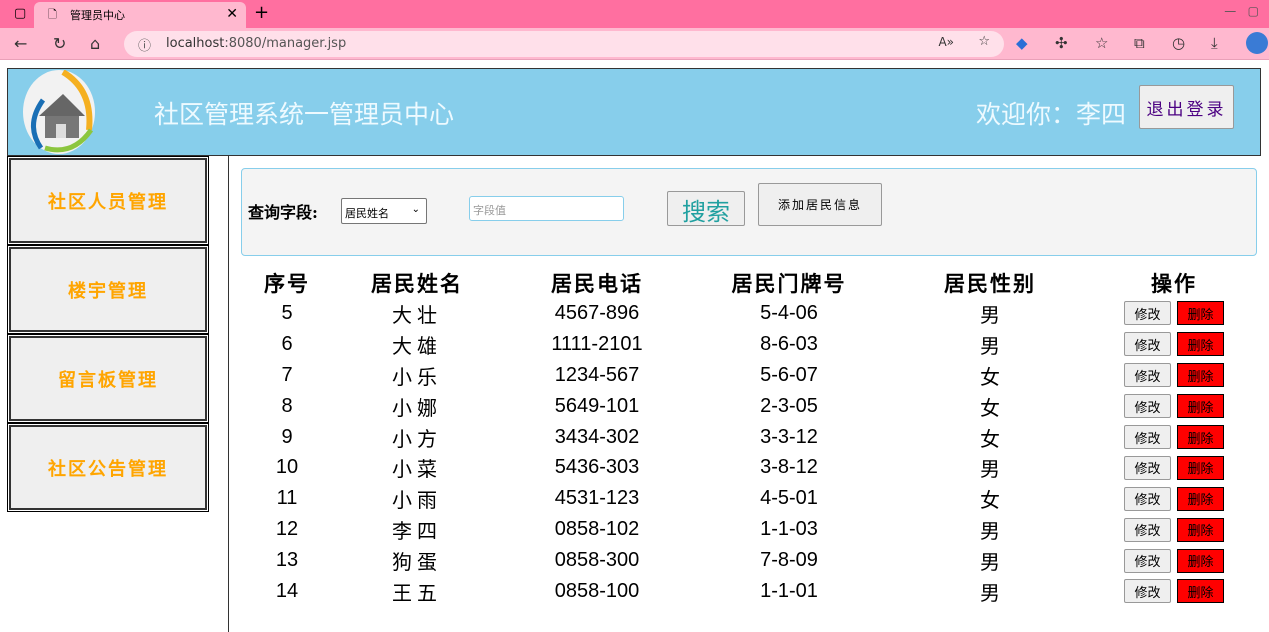 The image size is (1269, 632). Describe the element at coordinates (990, 377) in the screenshot. I see `table-cell: 女` at that location.